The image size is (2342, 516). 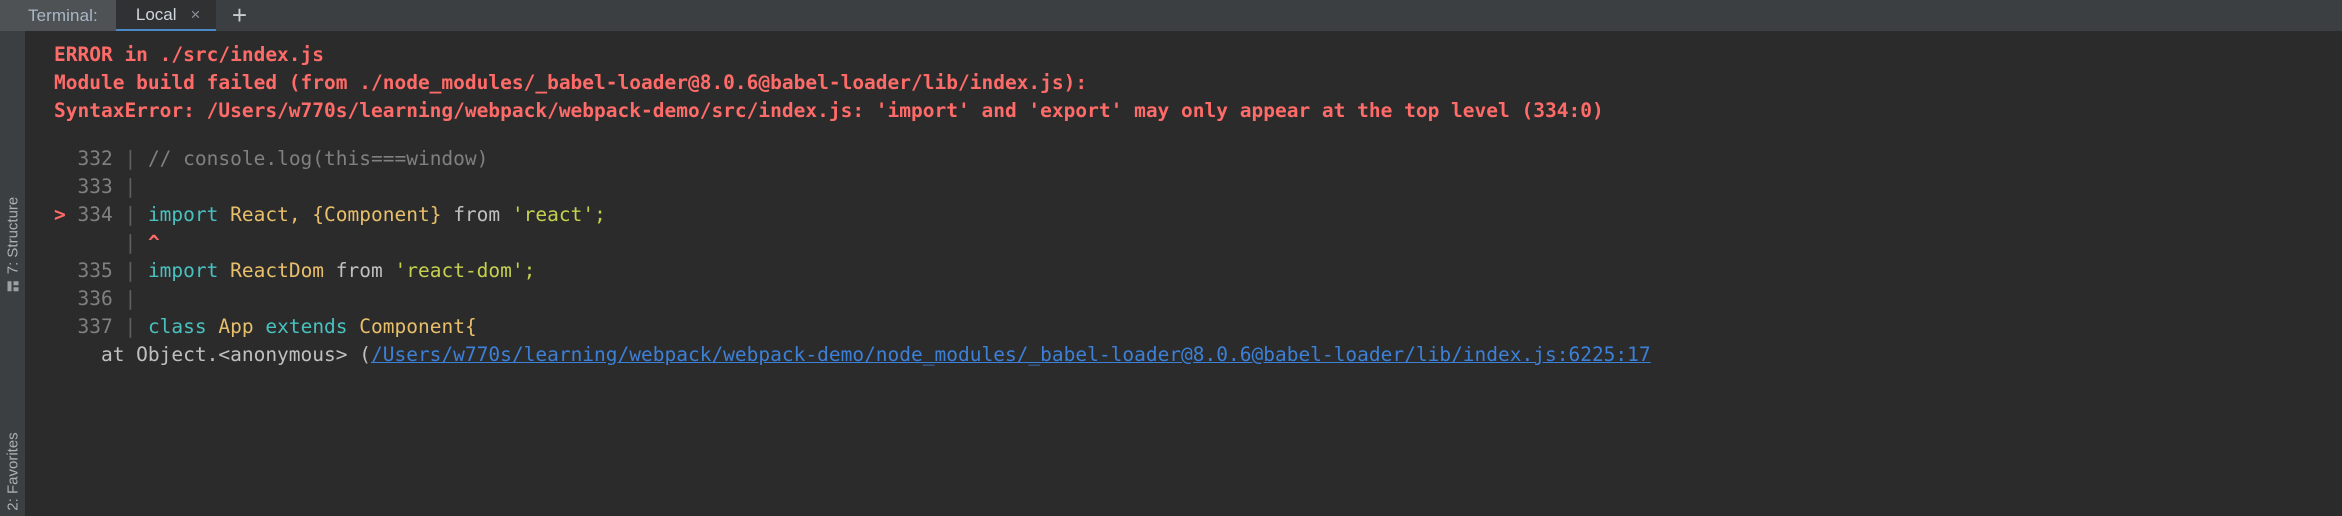 I want to click on terminal-label: Terminal:, so click(x=58, y=15).